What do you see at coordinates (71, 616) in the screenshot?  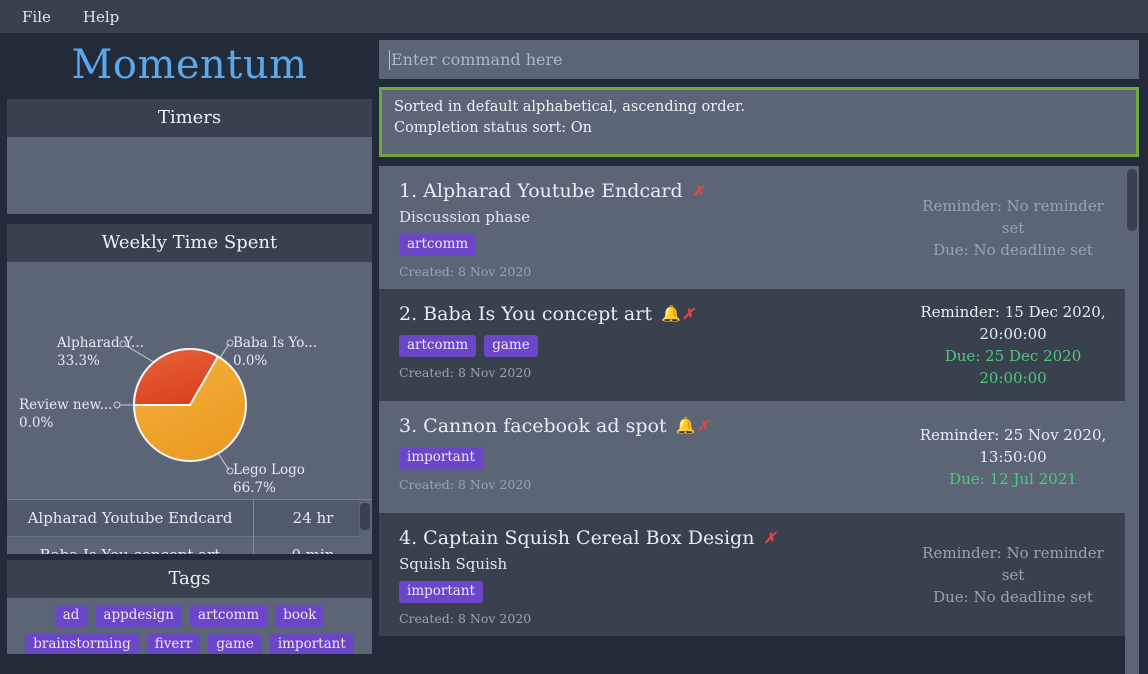 I see `tag-chip: ad` at bounding box center [71, 616].